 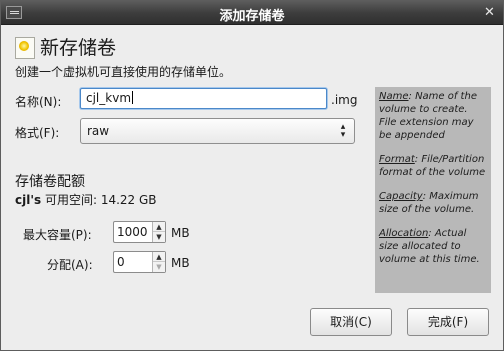 What do you see at coordinates (132, 232) in the screenshot?
I see `max-capacity-value: 1000` at bounding box center [132, 232].